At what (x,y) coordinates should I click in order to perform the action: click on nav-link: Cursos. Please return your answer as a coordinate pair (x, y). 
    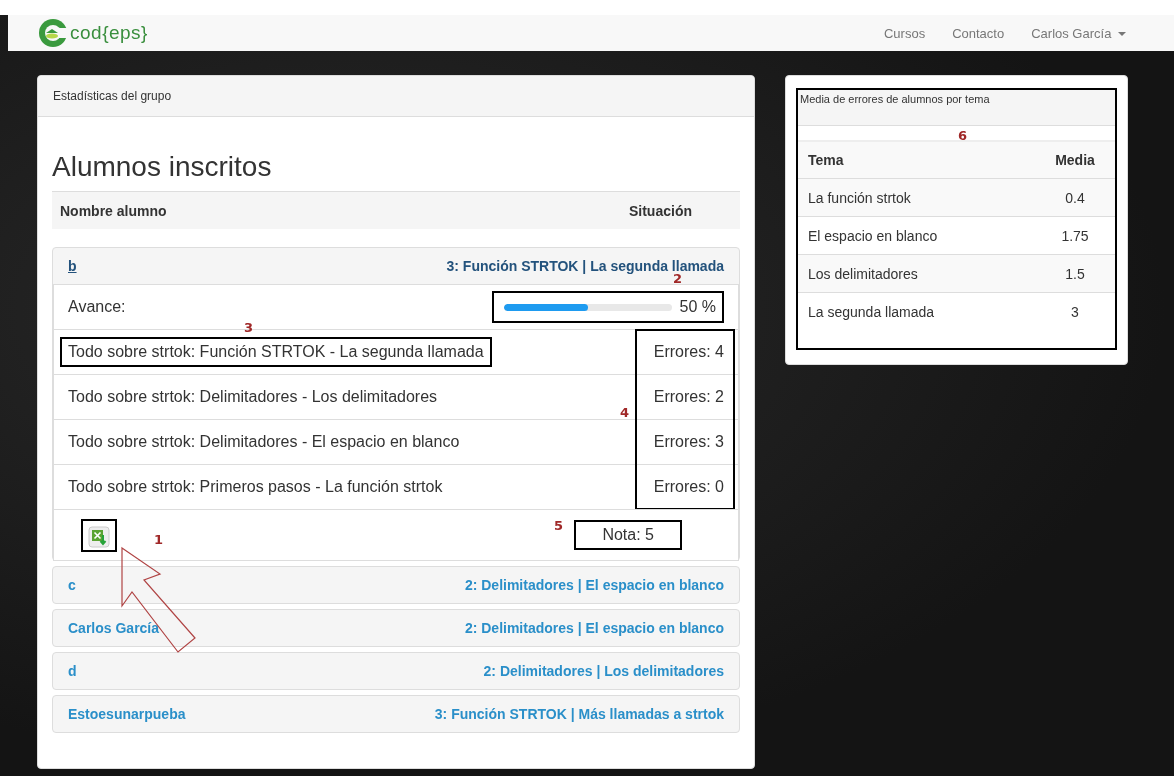
    Looking at the image, I should click on (904, 33).